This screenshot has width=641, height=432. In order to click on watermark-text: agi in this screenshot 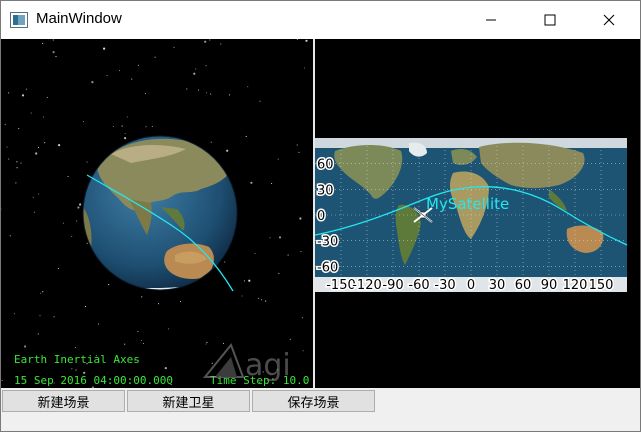, I will do `click(268, 364)`.